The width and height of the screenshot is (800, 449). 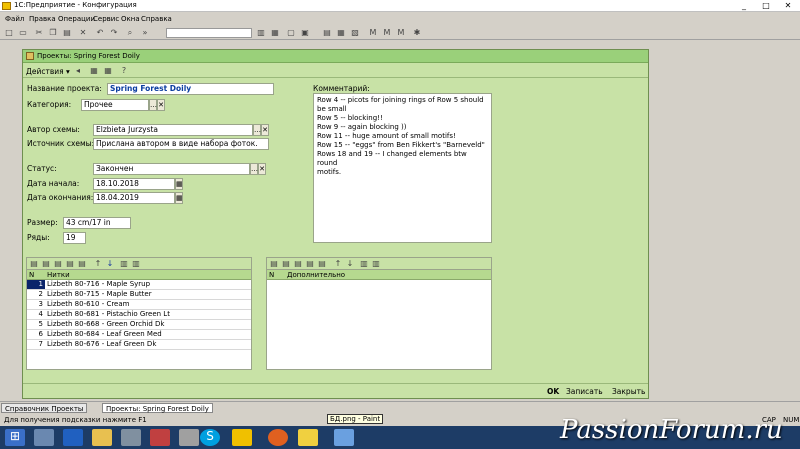 What do you see at coordinates (131, 437) in the screenshot?
I see `calculator-icon` at bounding box center [131, 437].